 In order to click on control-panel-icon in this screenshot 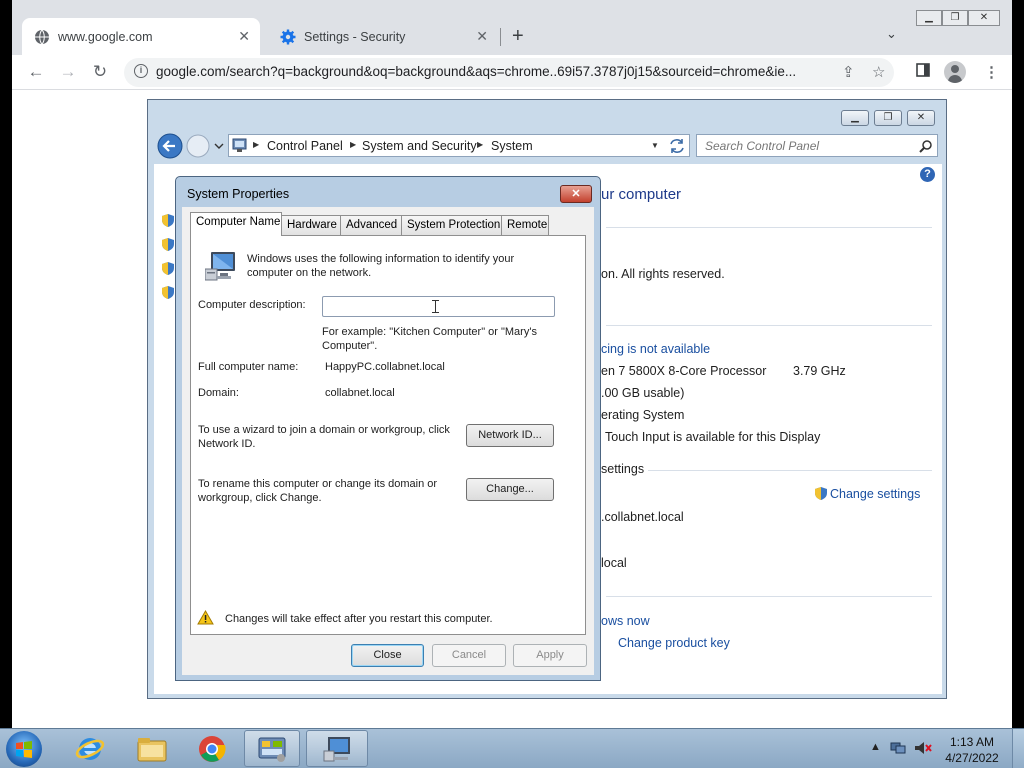, I will do `click(239, 145)`.